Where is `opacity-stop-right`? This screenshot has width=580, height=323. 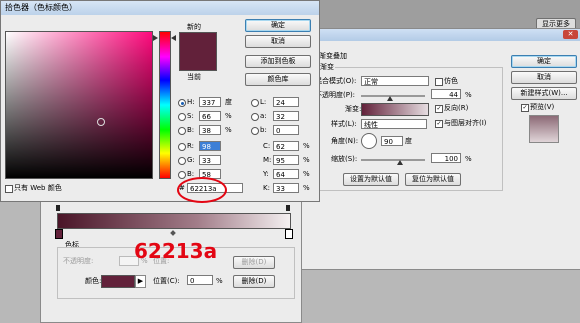 opacity-stop-right is located at coordinates (288, 208).